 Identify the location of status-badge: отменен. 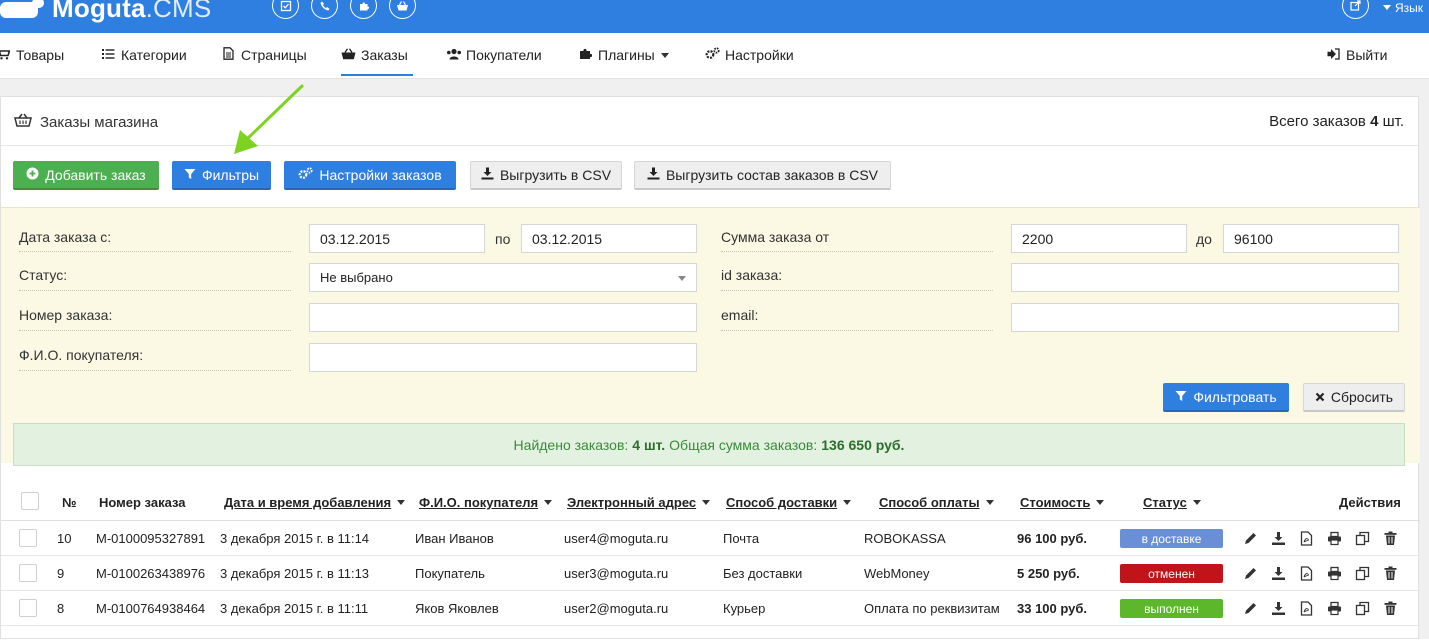
(1171, 573).